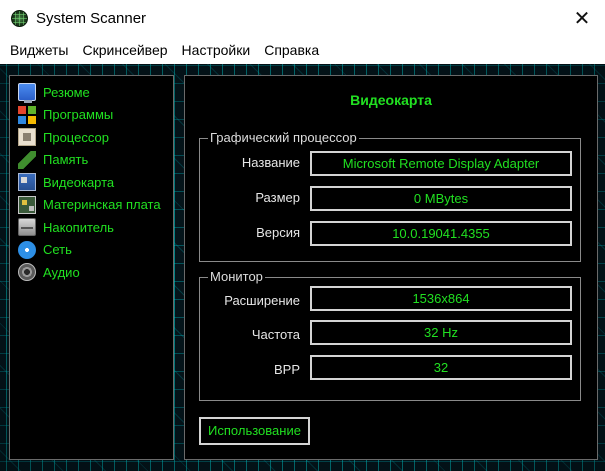  Describe the element at coordinates (91, 160) in the screenshot. I see `sidebar-item-memory: Память` at that location.